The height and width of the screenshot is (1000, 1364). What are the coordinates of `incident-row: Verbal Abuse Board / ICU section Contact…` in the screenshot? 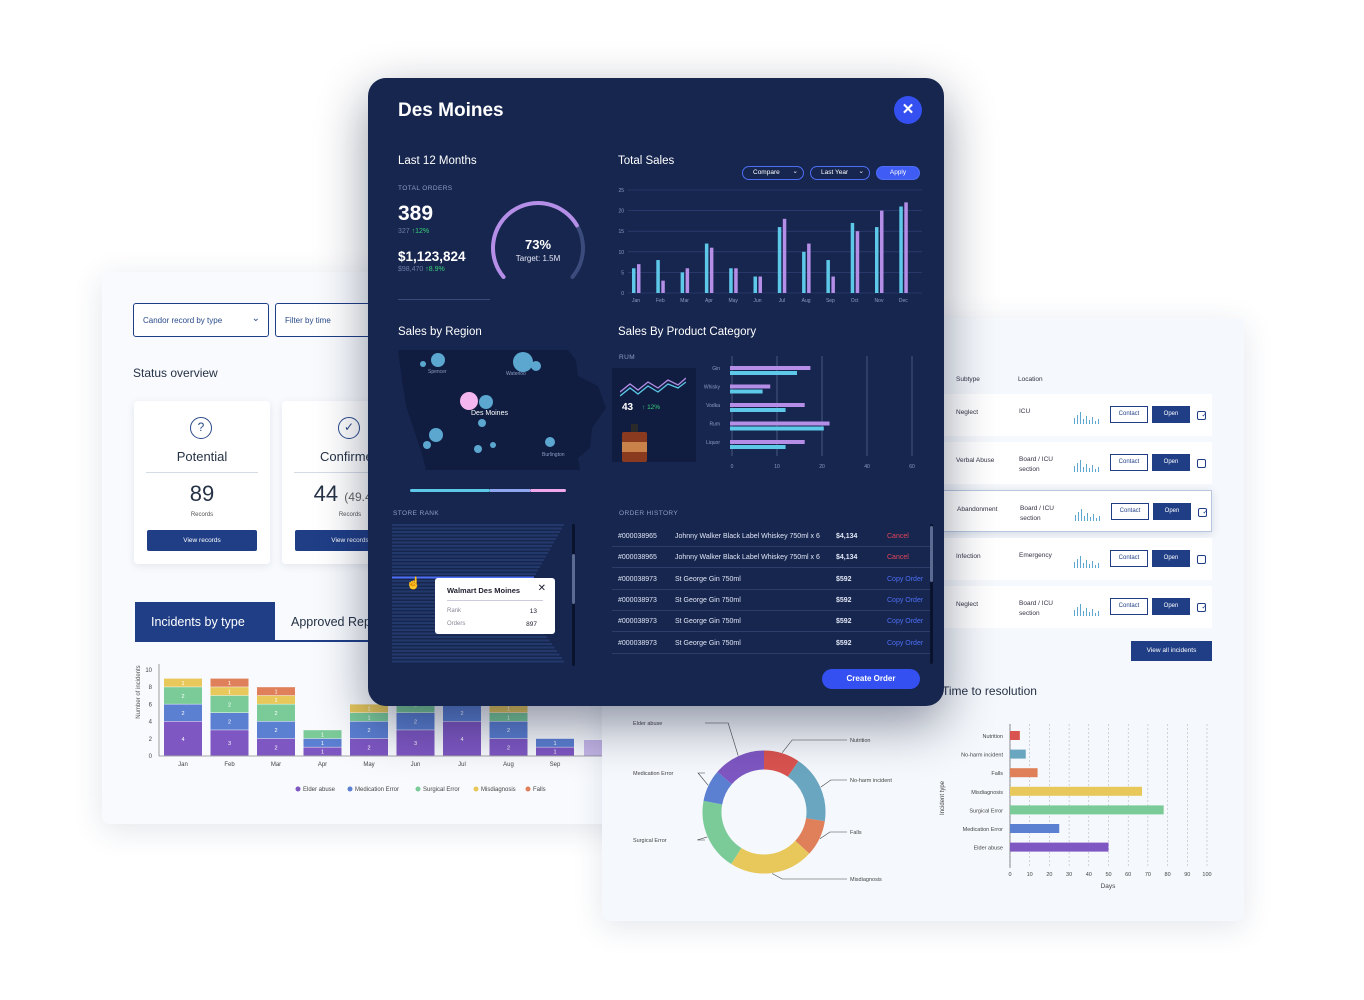 It's located at (1077, 463).